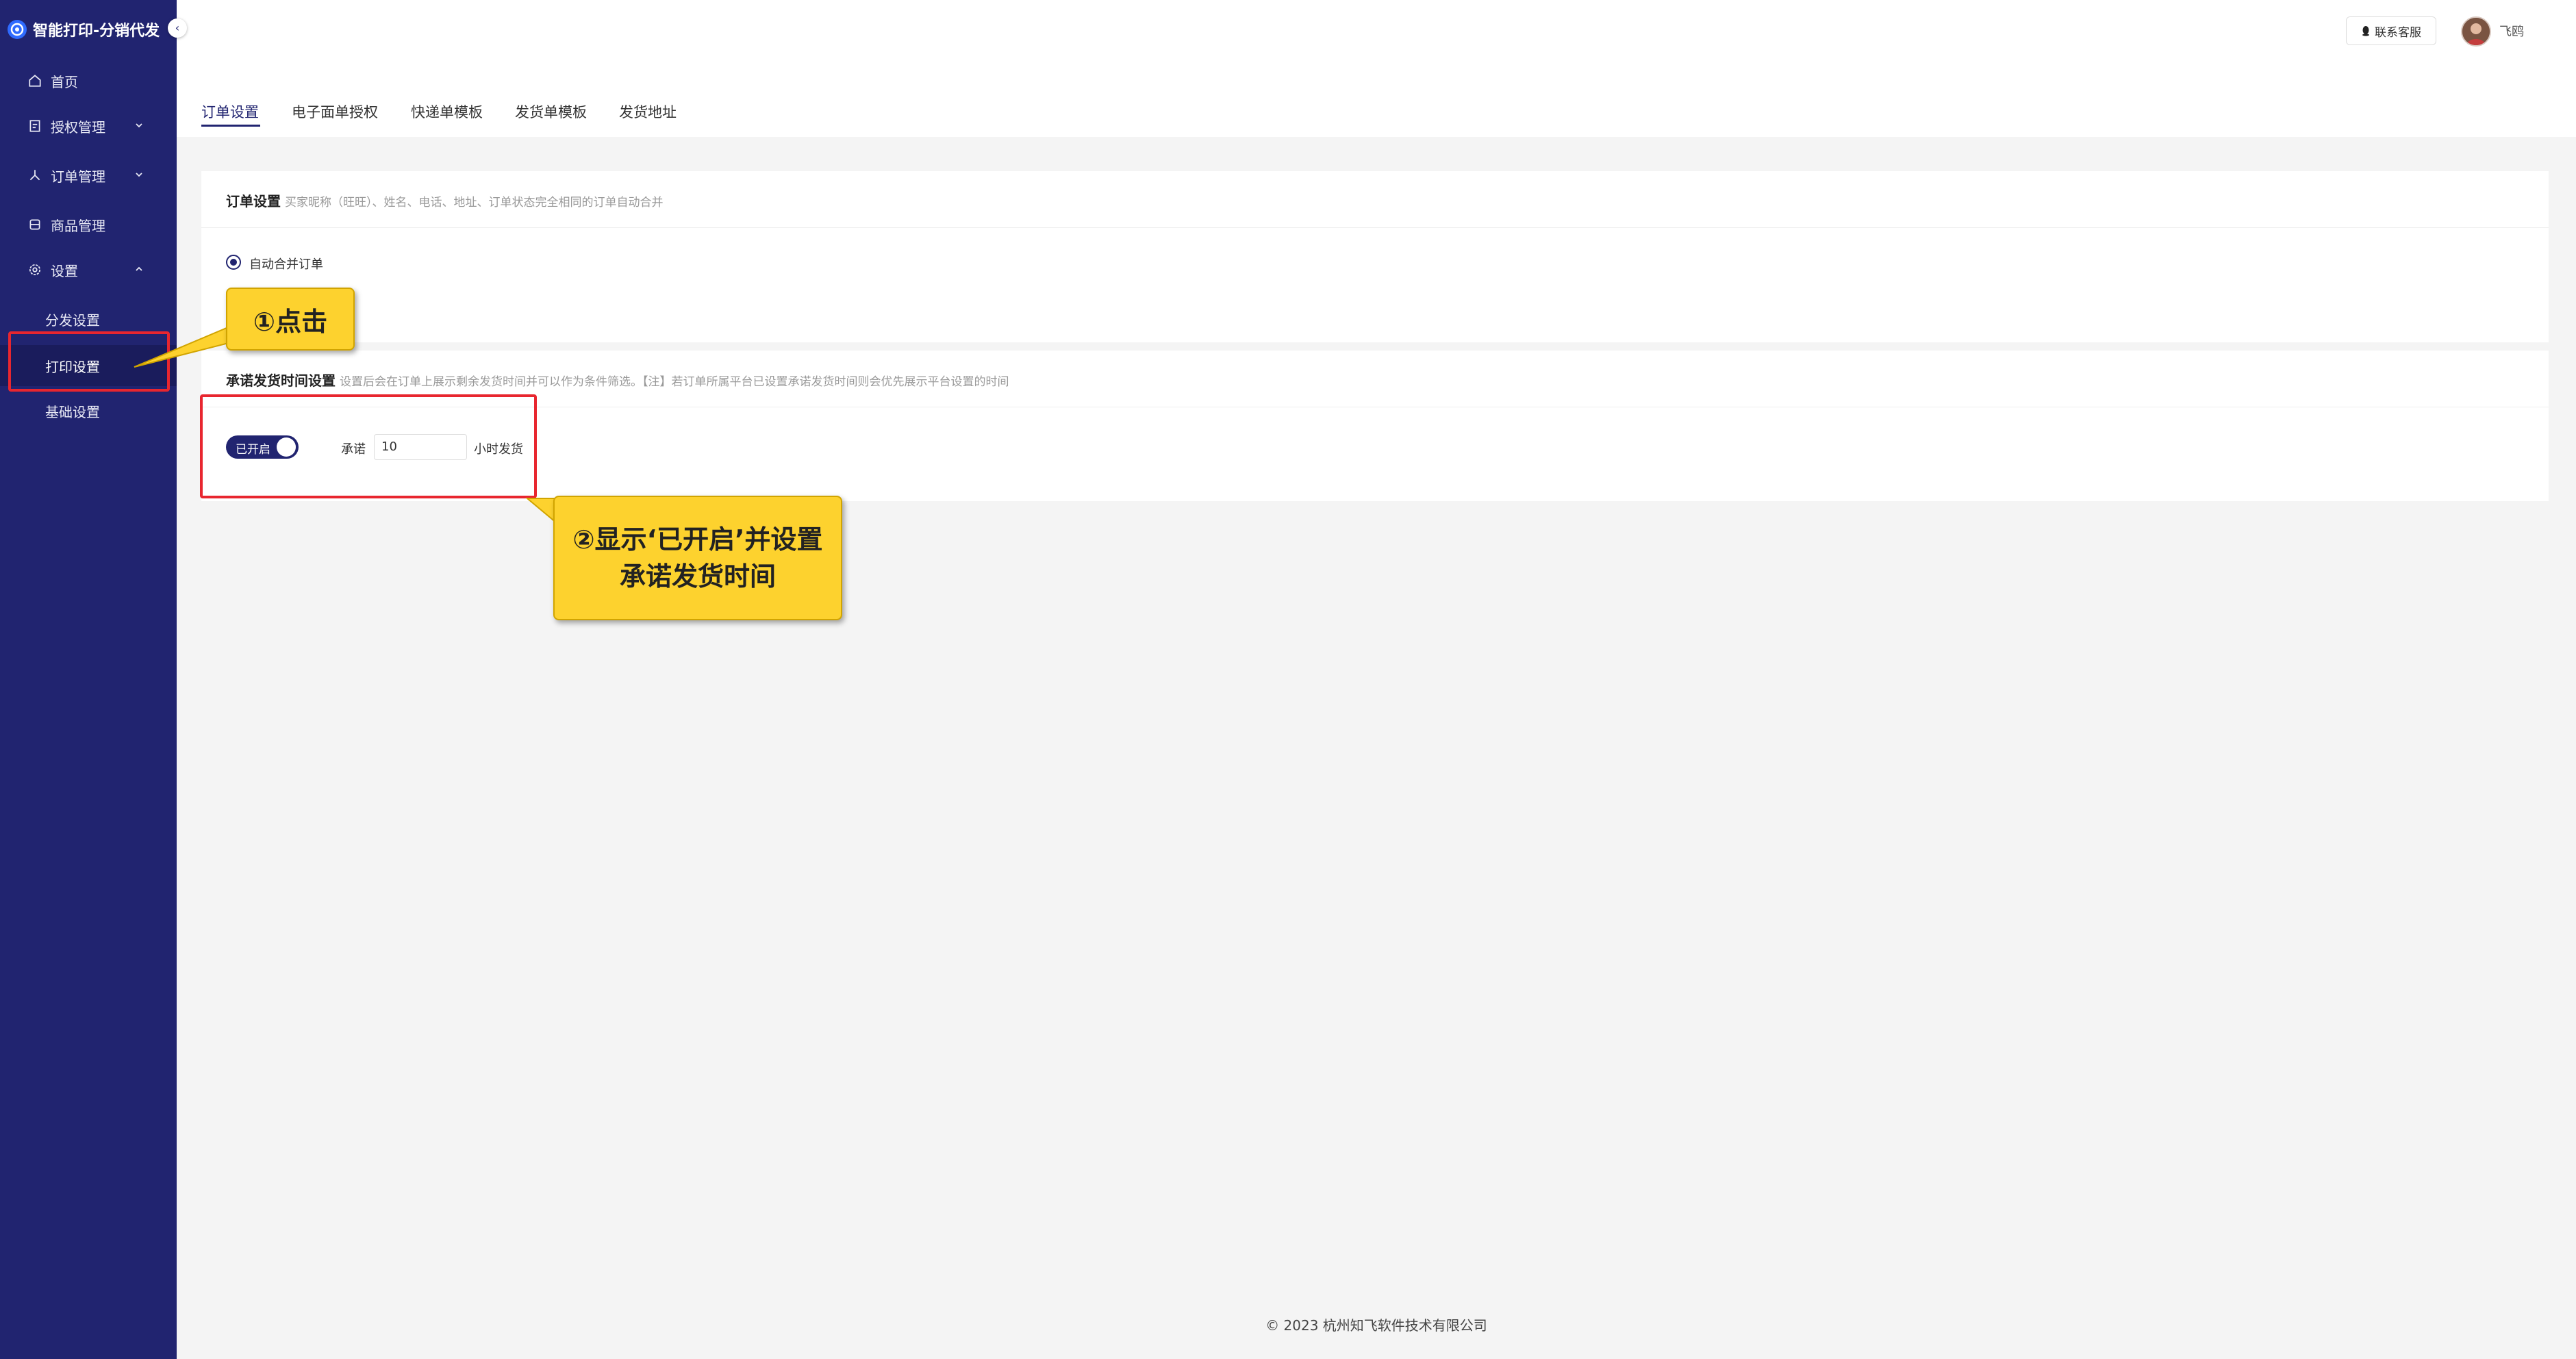 Image resolution: width=2576 pixels, height=1359 pixels. What do you see at coordinates (183, 346) in the screenshot?
I see `callout-1-pointer` at bounding box center [183, 346].